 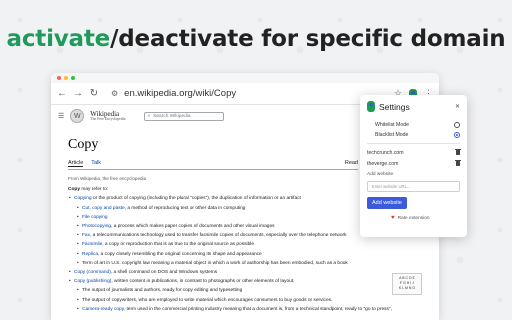 I want to click on maximize-window-dot, so click(x=73, y=78).